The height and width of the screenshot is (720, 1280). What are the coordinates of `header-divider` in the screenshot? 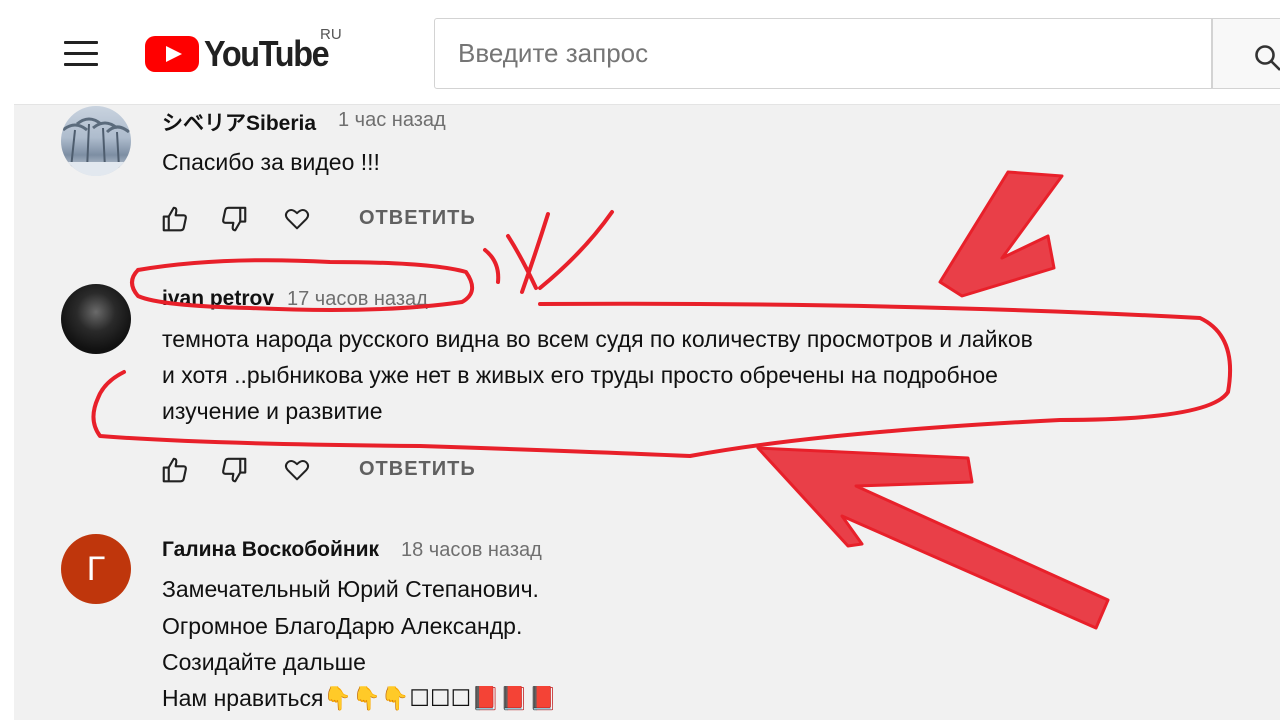 It's located at (647, 104).